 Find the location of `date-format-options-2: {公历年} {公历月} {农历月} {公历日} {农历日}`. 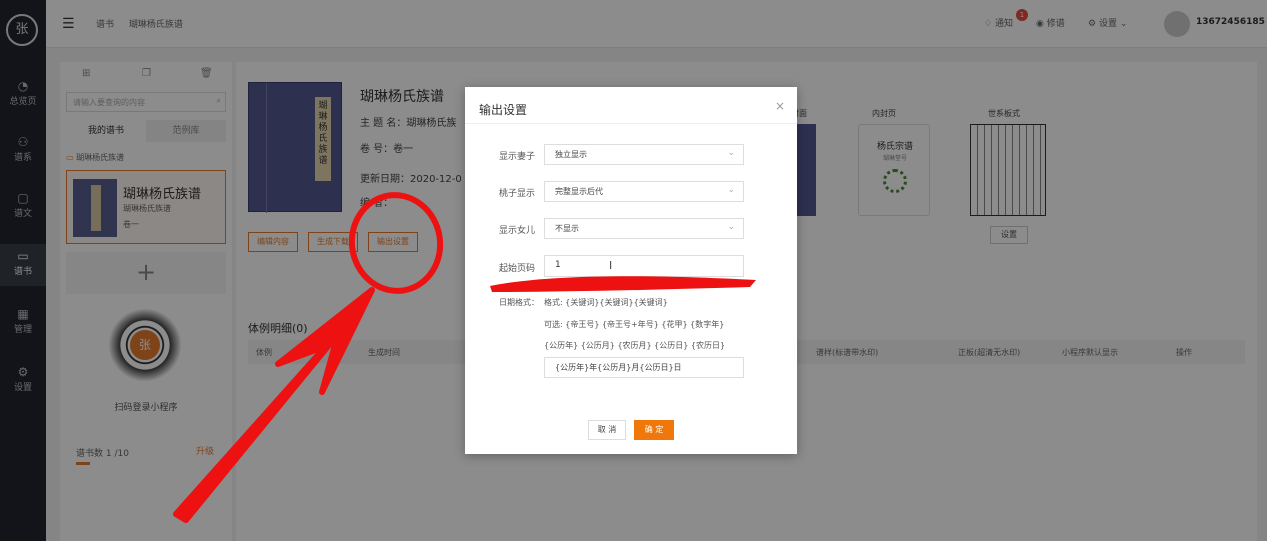

date-format-options-2: {公历年} {公历月} {农历月} {公历日} {农历日} is located at coordinates (635, 345).